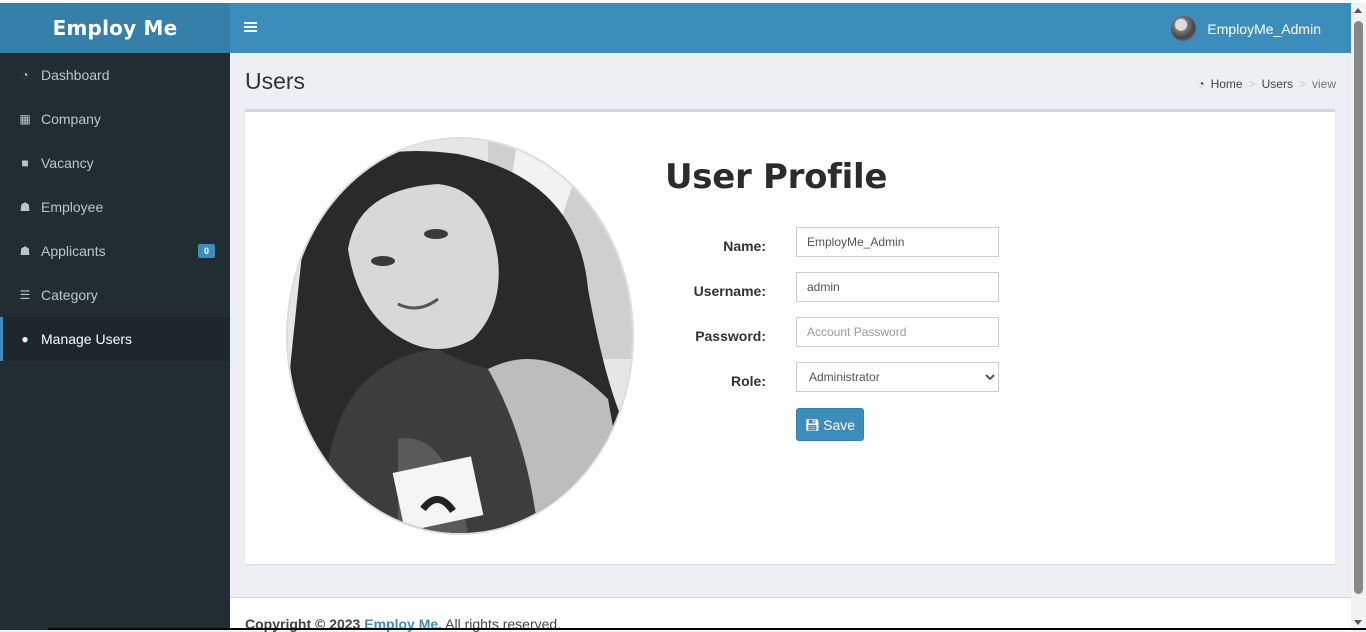  Describe the element at coordinates (87, 339) in the screenshot. I see `sidebar-item-label: Manage Users` at that location.